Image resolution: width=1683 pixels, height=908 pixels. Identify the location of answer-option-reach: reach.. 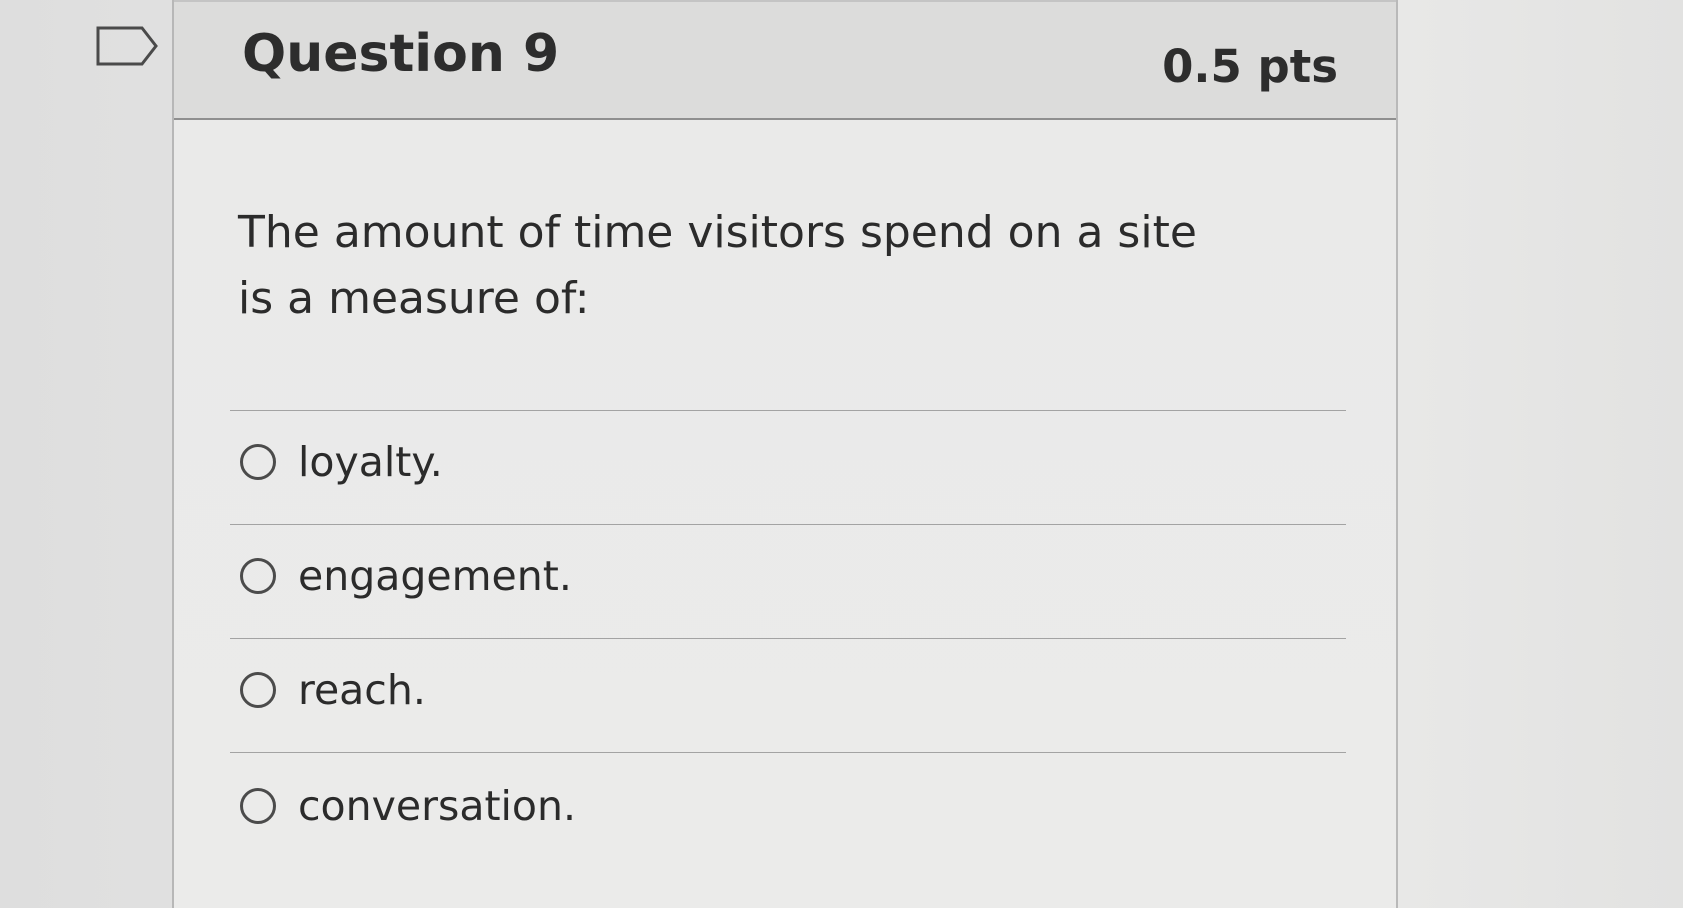
(333, 690).